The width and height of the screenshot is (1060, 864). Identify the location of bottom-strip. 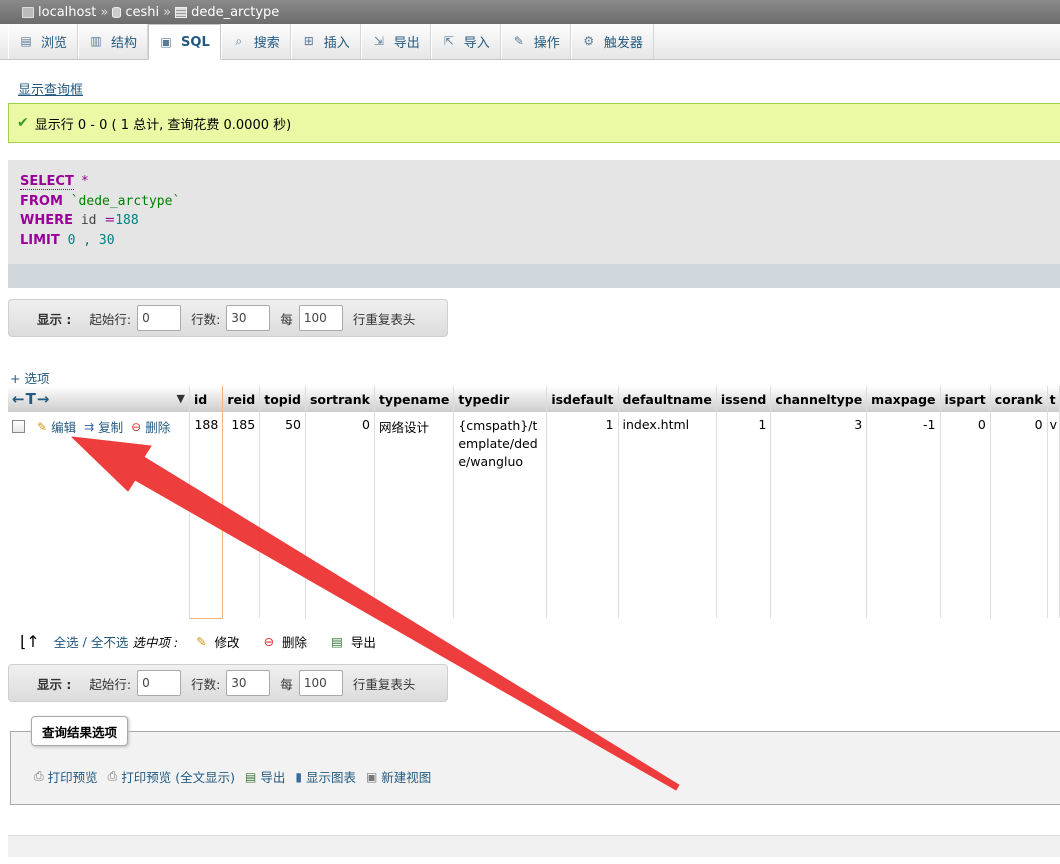
(534, 846).